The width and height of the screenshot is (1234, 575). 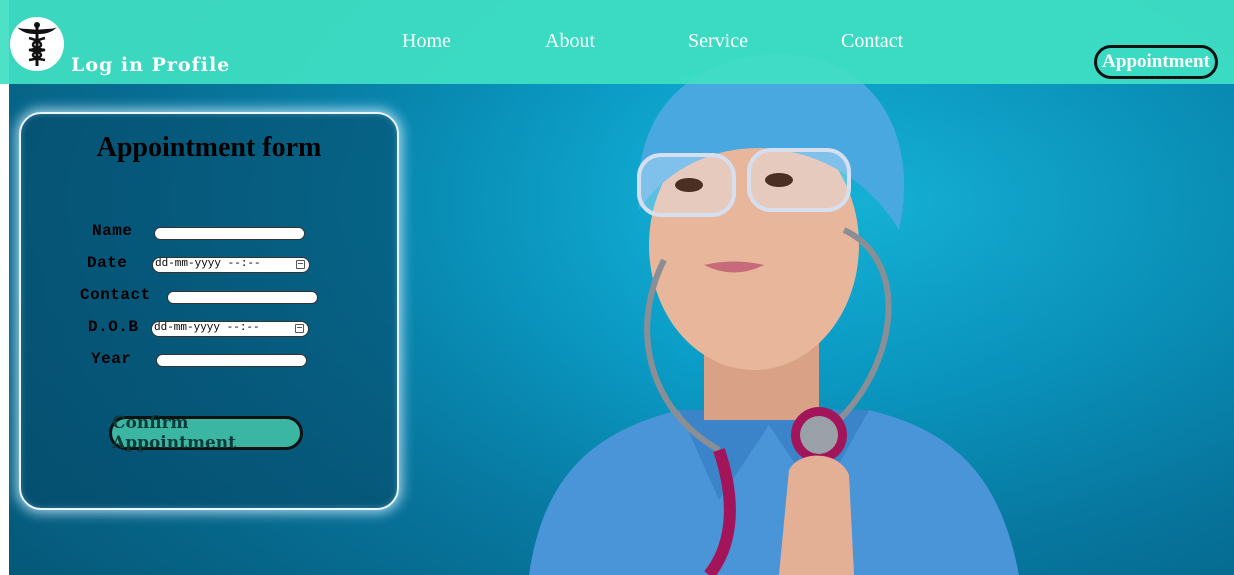 I want to click on nav-contact: Contact, so click(x=872, y=41).